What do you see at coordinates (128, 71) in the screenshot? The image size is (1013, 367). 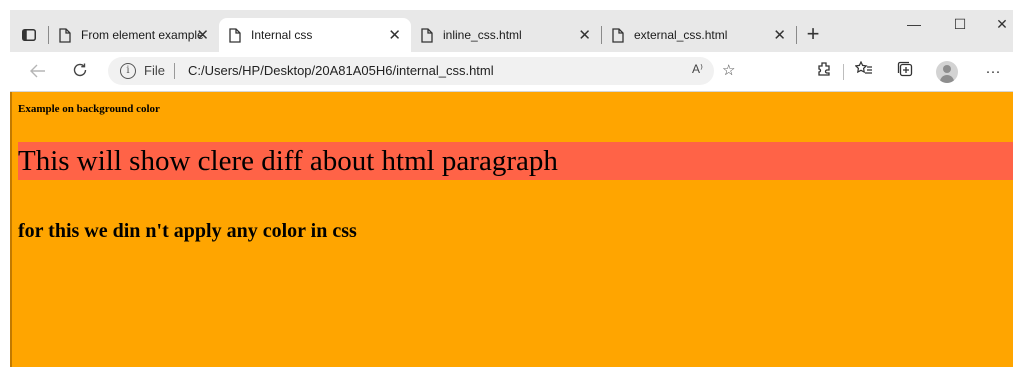 I see `site-info-icon: i` at bounding box center [128, 71].